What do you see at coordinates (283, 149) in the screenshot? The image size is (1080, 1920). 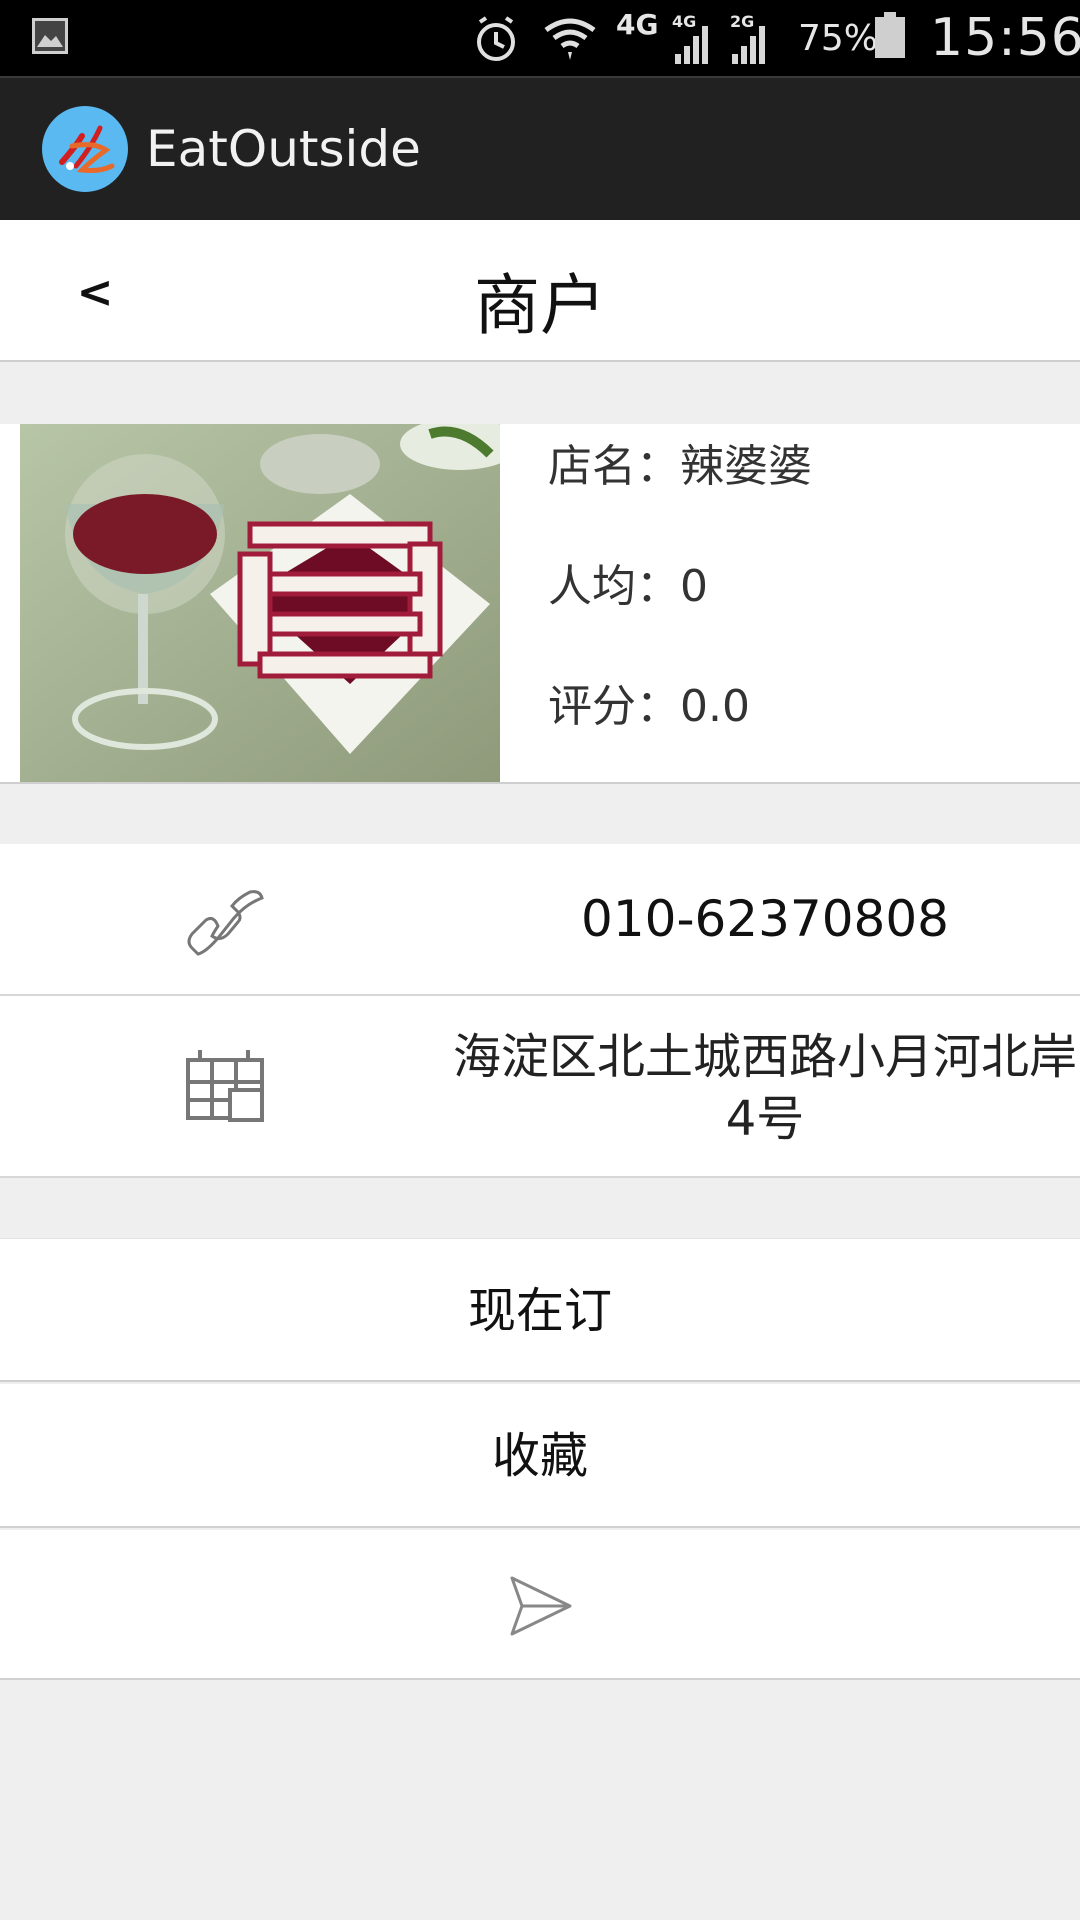 I see `app-title: EatOutside` at bounding box center [283, 149].